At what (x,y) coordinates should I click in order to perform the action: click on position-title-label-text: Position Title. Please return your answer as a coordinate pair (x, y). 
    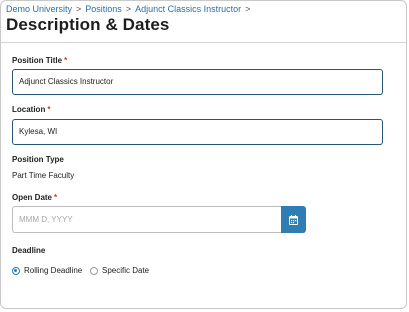
    Looking at the image, I should click on (37, 60).